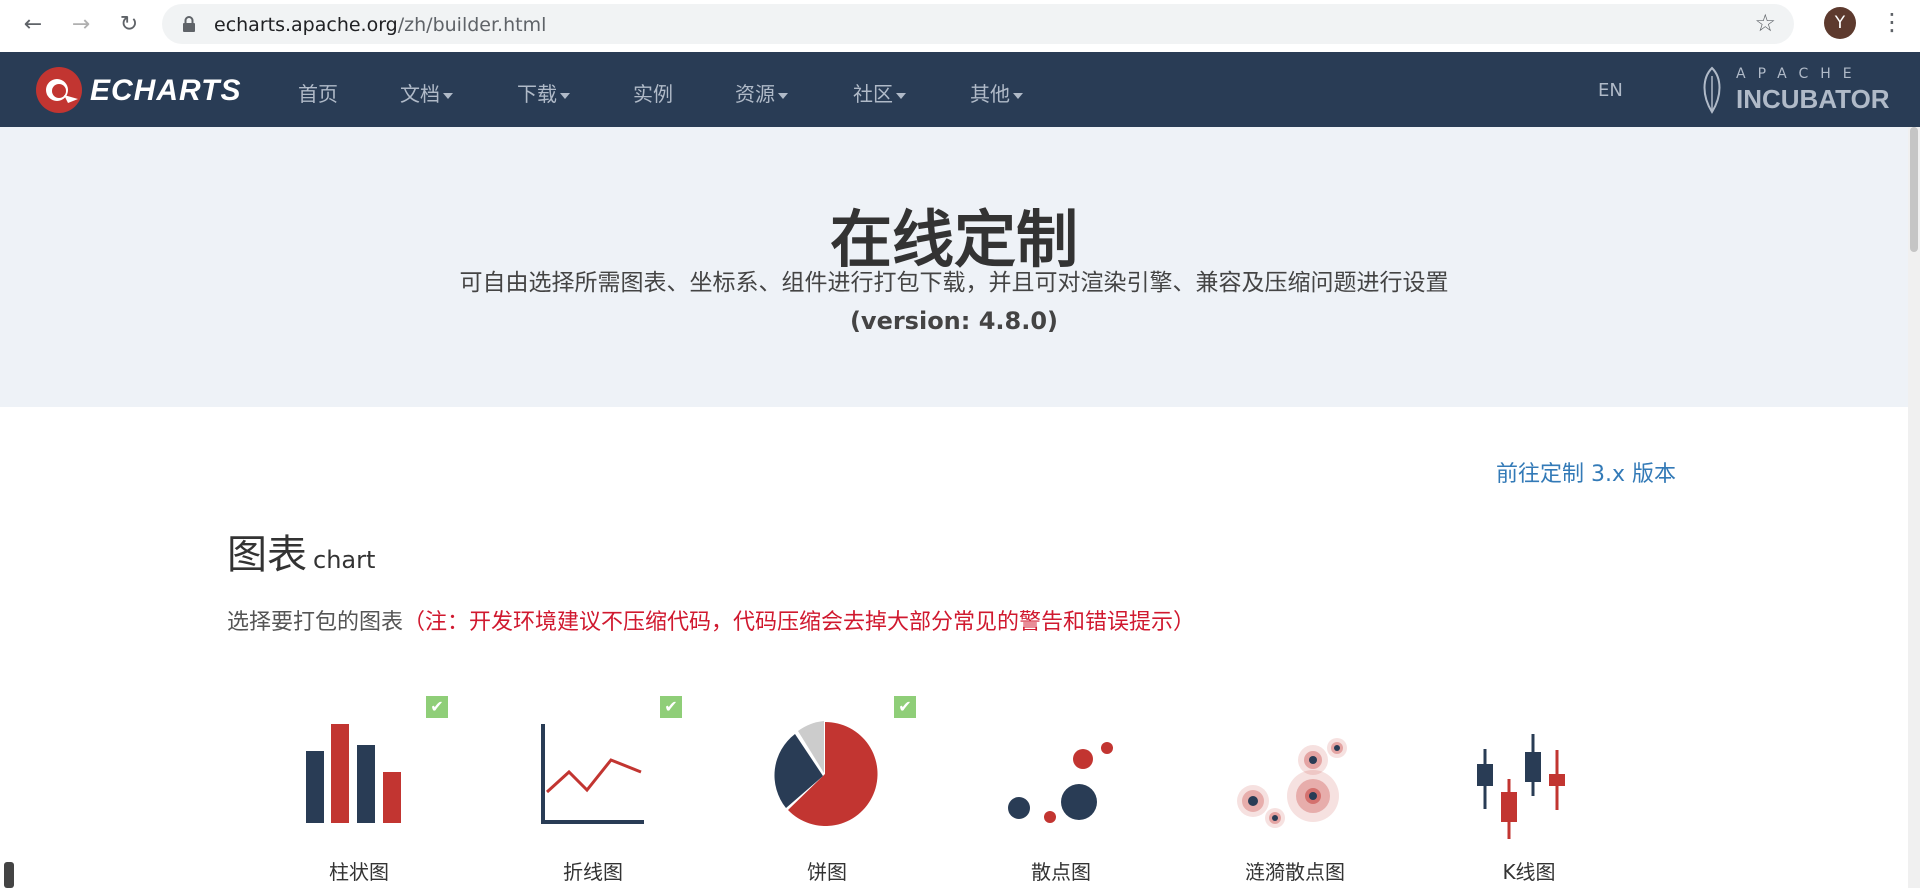  What do you see at coordinates (344, 560) in the screenshot?
I see `section-title-sub: chart` at bounding box center [344, 560].